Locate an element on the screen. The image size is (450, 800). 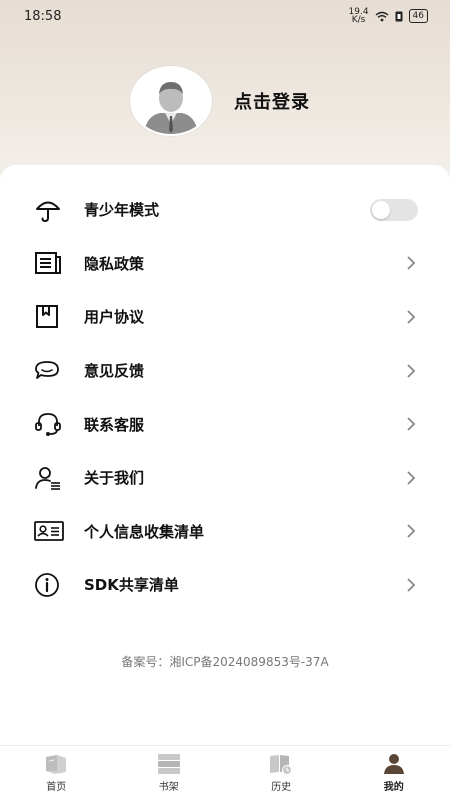
status-bar: 18:58 19.4 K/s 46 is located at coordinates (225, 16).